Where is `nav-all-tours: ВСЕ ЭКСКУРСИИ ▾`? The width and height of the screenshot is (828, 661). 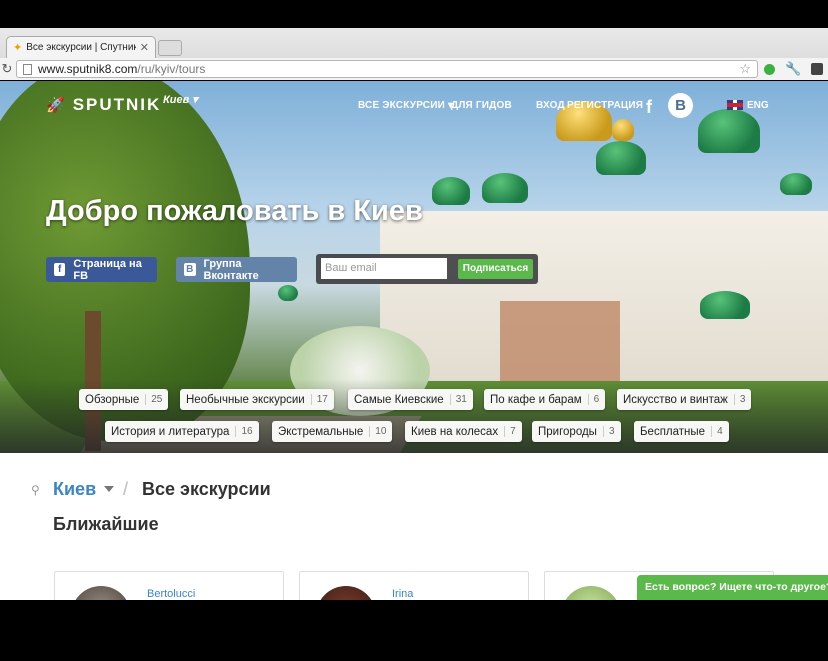 nav-all-tours: ВСЕ ЭКСКУРСИИ ▾ is located at coordinates (405, 105).